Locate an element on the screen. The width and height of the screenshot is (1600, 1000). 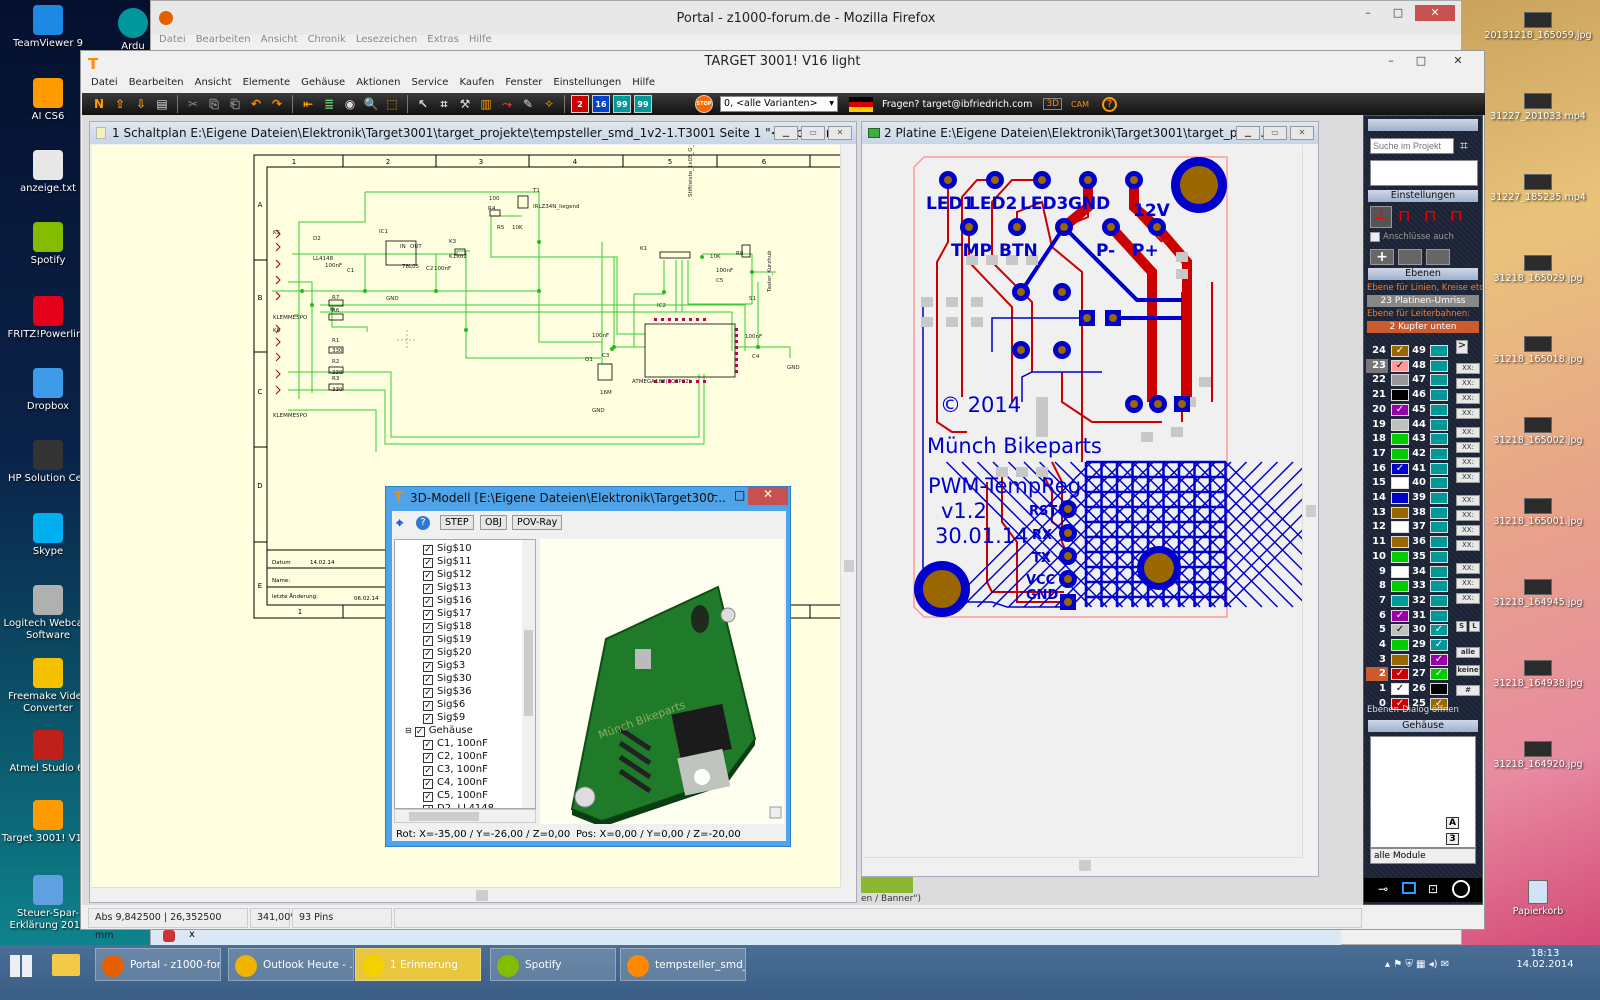
layer-visibility-toggle: ✓ is located at coordinates (1439, 630).